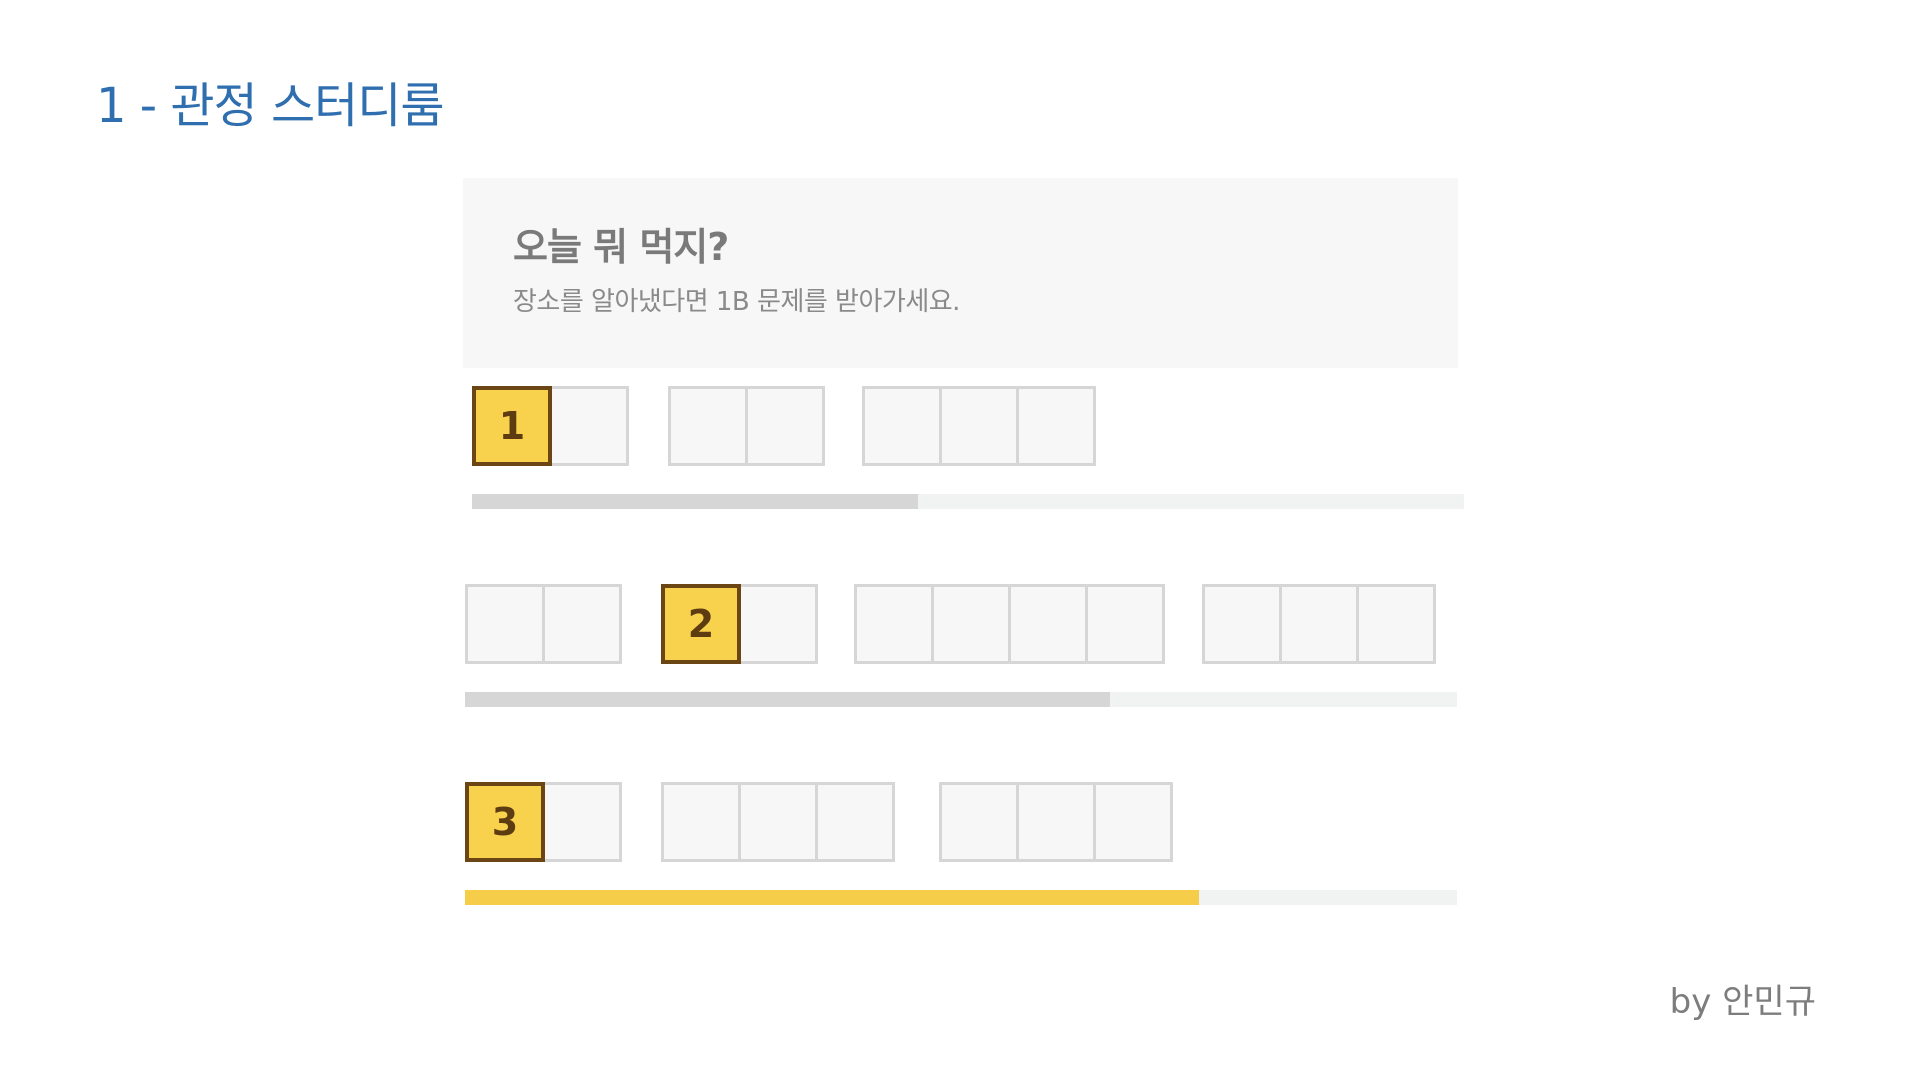 This screenshot has width=1920, height=1080. What do you see at coordinates (736, 302) in the screenshot?
I see `card-subtitle: 장소를 알아냈다면 1B 문제를 받아가세요.` at bounding box center [736, 302].